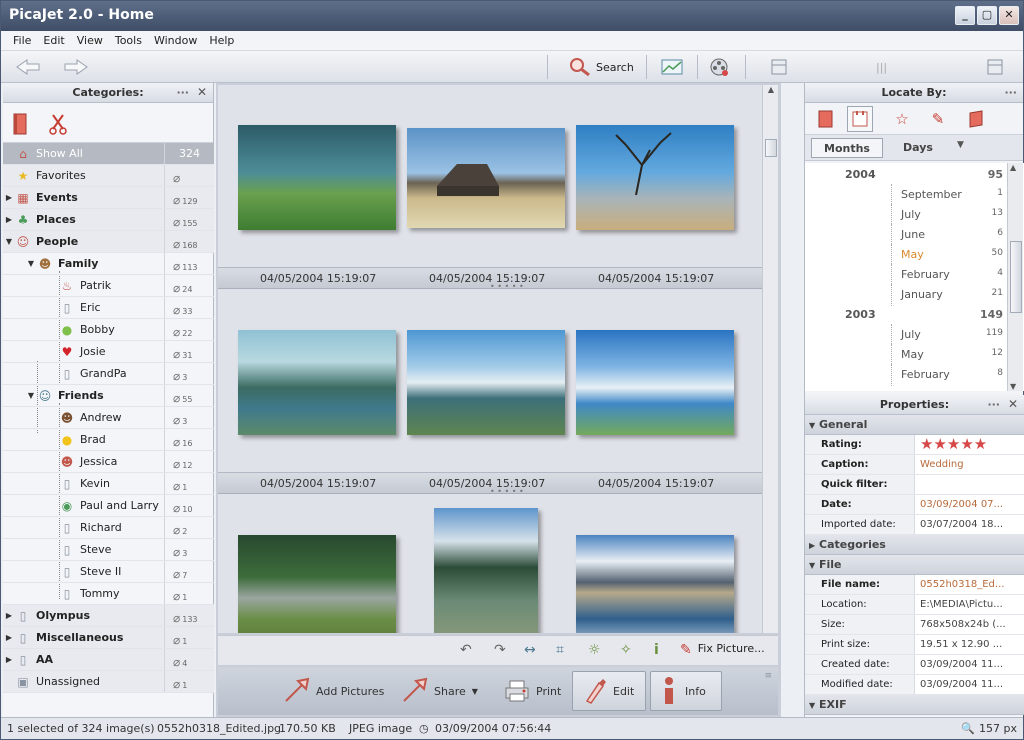  What do you see at coordinates (672, 67) in the screenshot?
I see `email-button` at bounding box center [672, 67].